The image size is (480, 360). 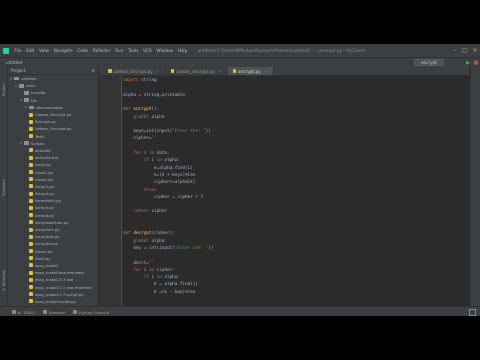 What do you see at coordinates (53, 150) in the screenshot?
I see `tree-file: activate` at bounding box center [53, 150].